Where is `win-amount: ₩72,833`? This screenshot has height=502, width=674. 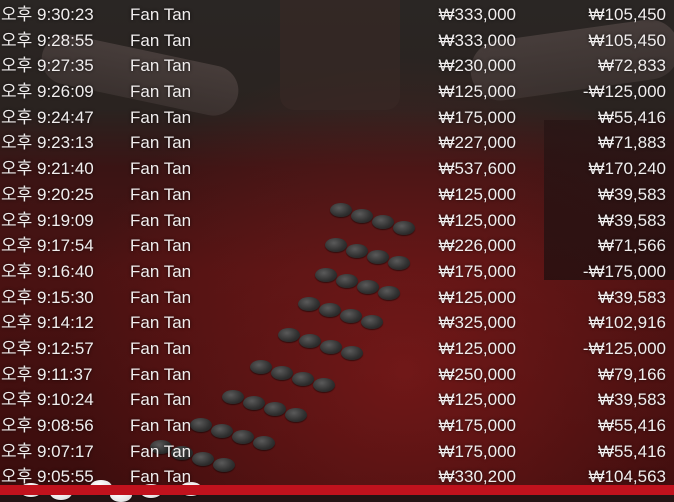
win-amount: ₩72,833 is located at coordinates (631, 66).